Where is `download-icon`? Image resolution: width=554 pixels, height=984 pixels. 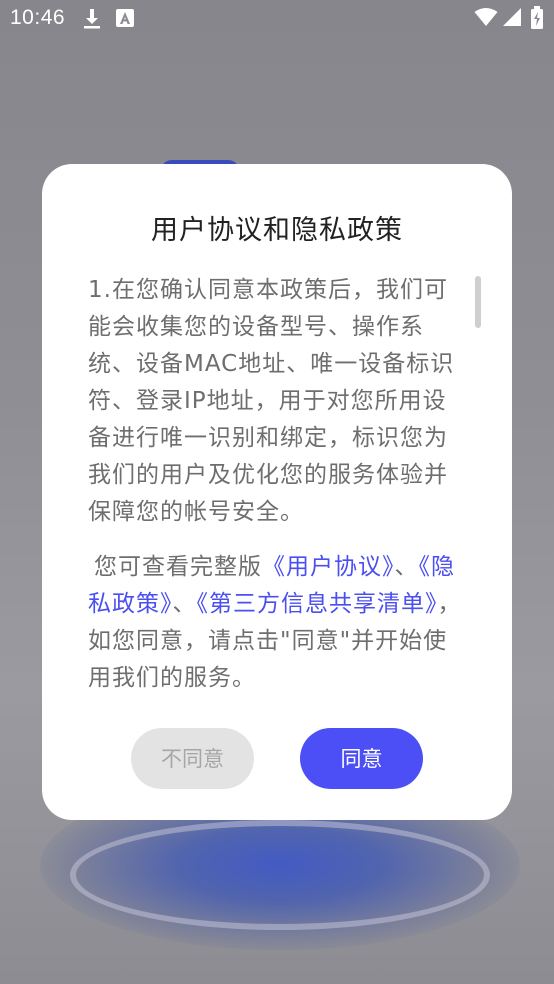
download-icon is located at coordinates (92, 21).